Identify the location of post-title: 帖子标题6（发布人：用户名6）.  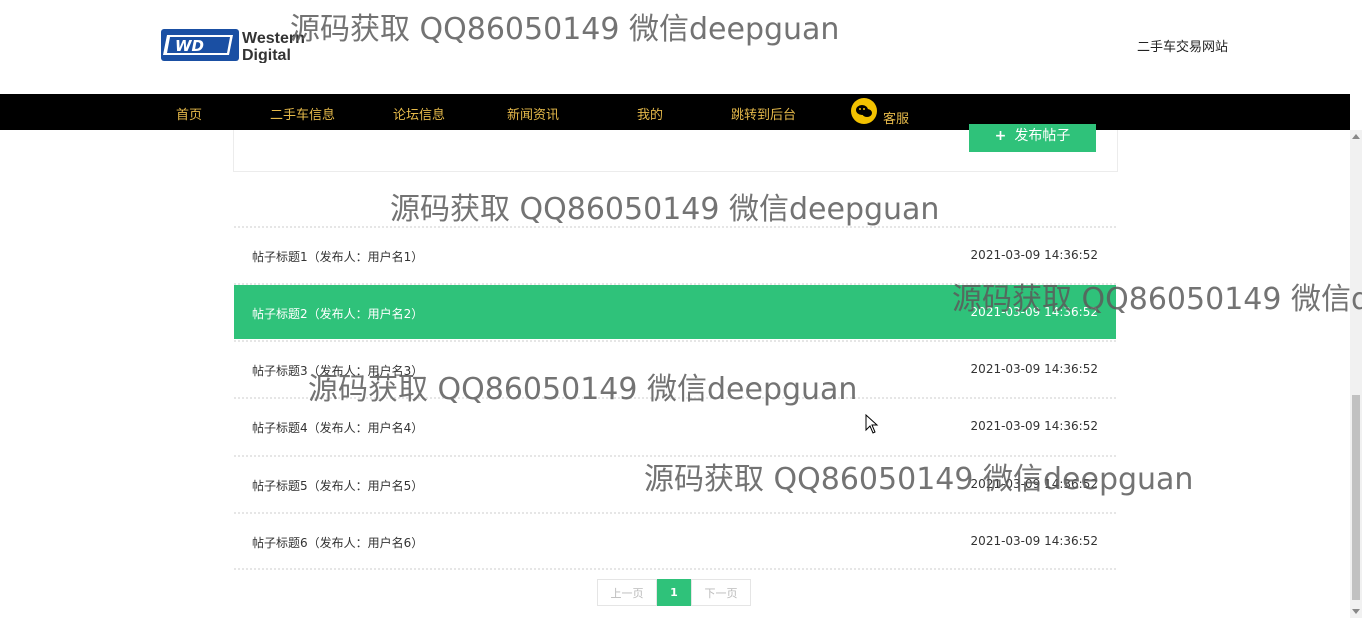
(337, 542).